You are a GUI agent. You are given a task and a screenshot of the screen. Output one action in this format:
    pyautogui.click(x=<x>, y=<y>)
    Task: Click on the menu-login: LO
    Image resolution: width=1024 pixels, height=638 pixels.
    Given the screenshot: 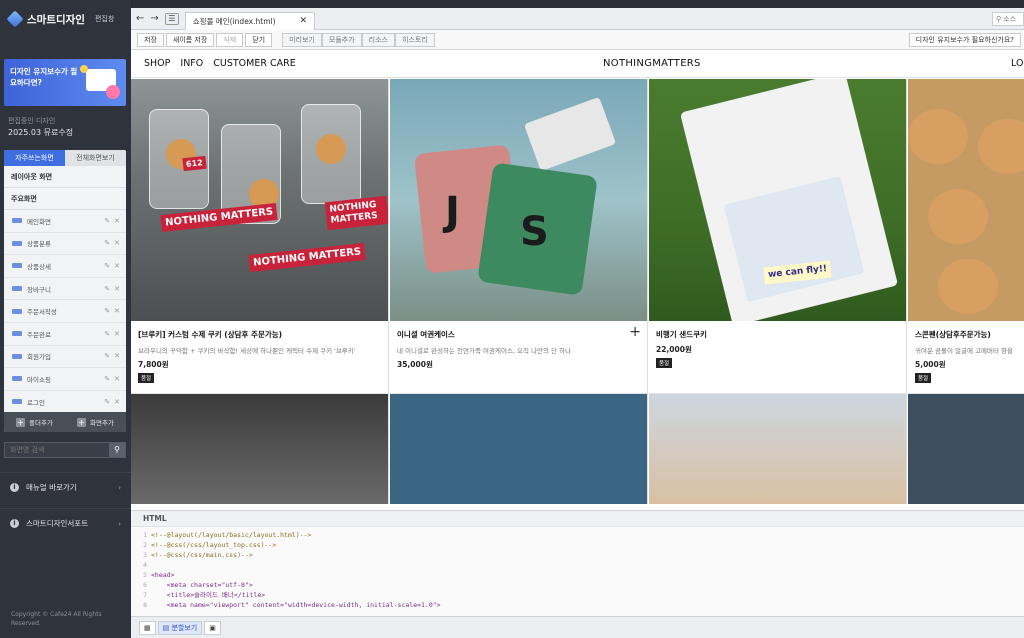 What is the action you would take?
    pyautogui.click(x=1017, y=63)
    